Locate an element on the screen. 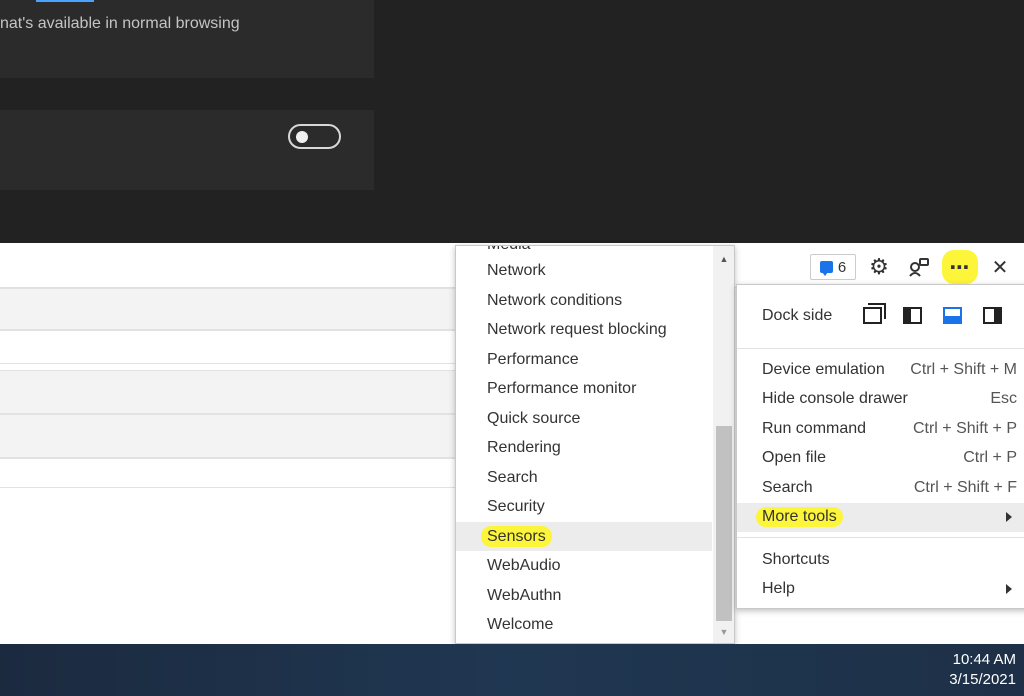 The width and height of the screenshot is (1024, 696). submenu-item-rendering: Rendering is located at coordinates (584, 447).